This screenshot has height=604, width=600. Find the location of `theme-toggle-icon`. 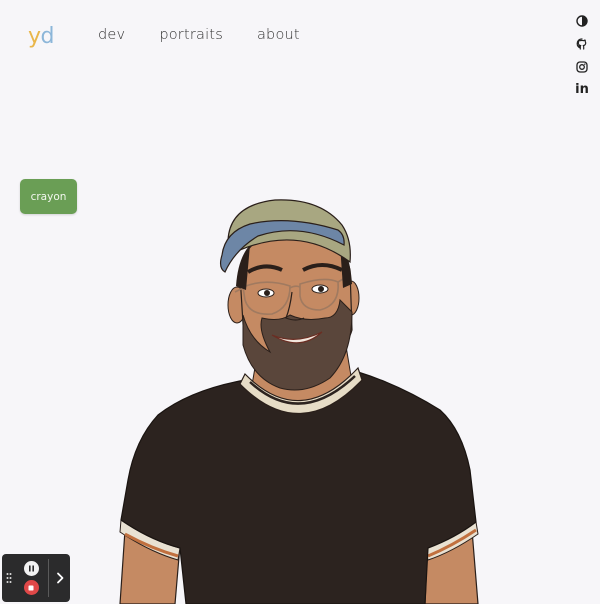

theme-toggle-icon is located at coordinates (582, 21).